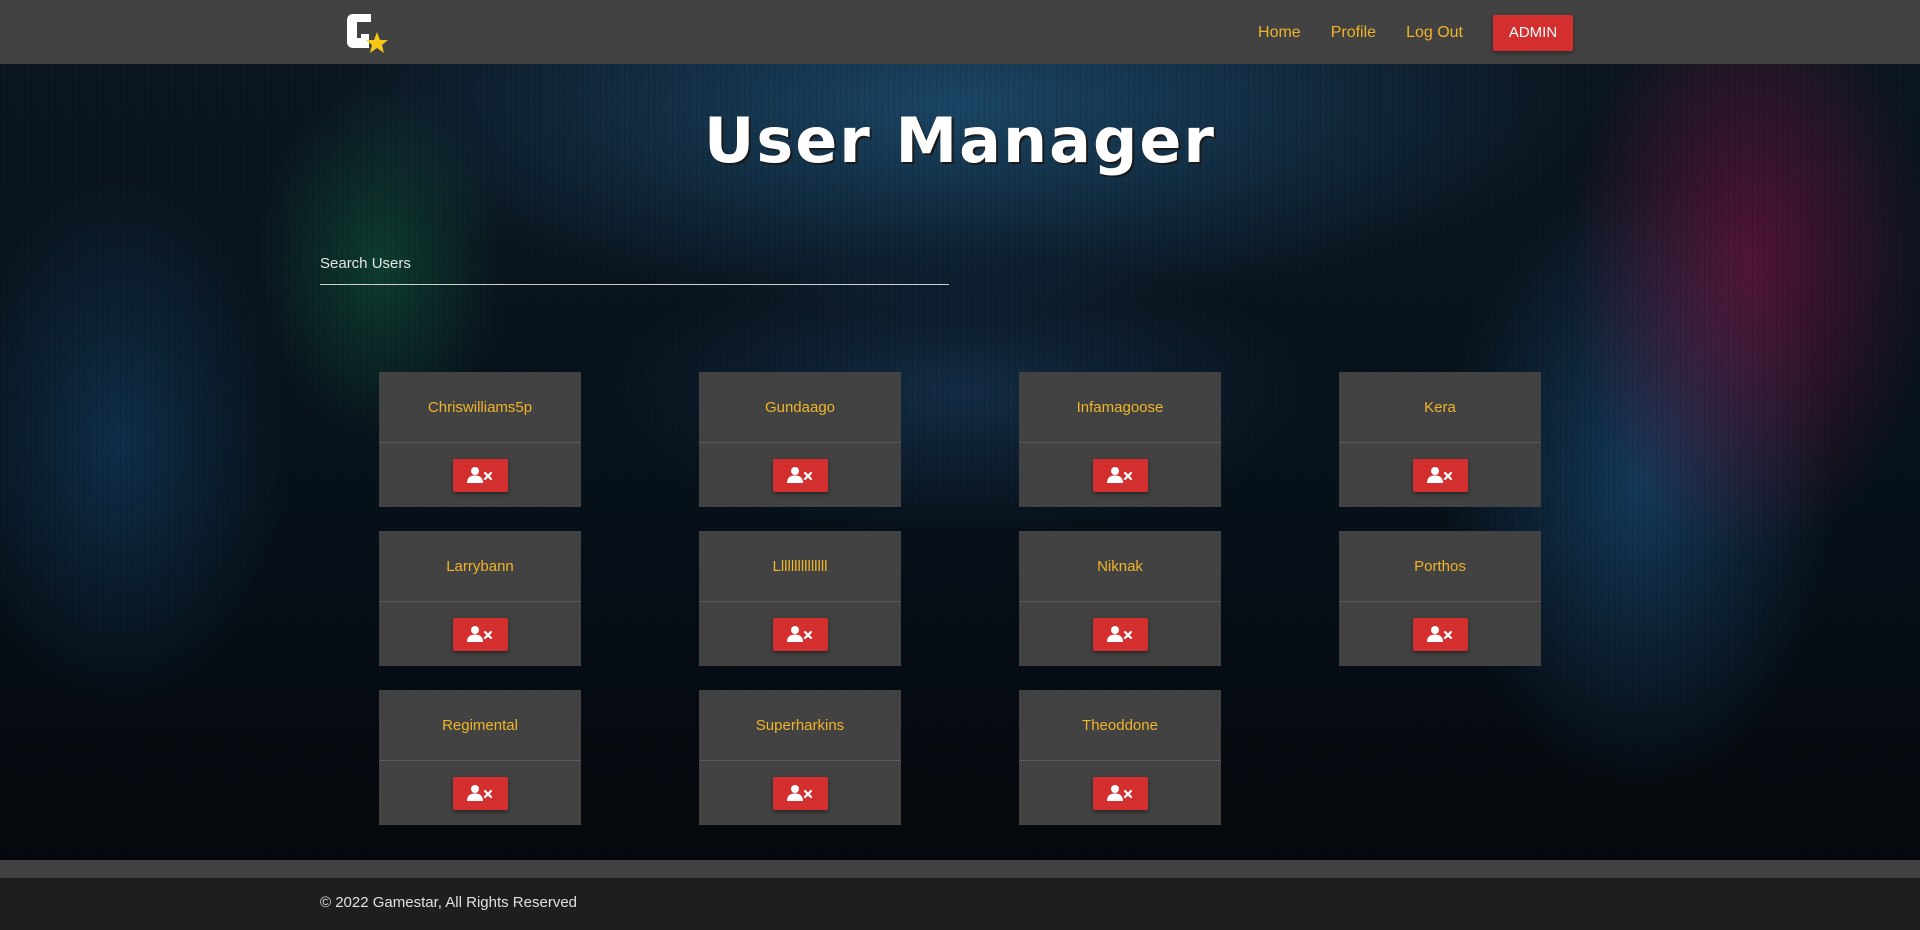 This screenshot has width=1920, height=930. Describe the element at coordinates (1279, 33) in the screenshot. I see `nav-home-link: Home` at that location.